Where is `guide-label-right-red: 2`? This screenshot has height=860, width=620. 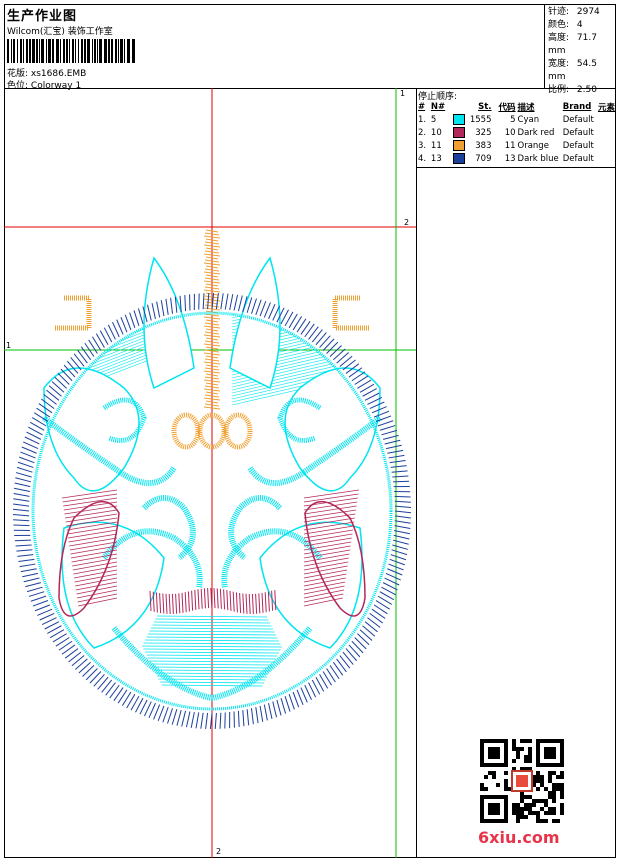
guide-label-right-red: 2 is located at coordinates (406, 222).